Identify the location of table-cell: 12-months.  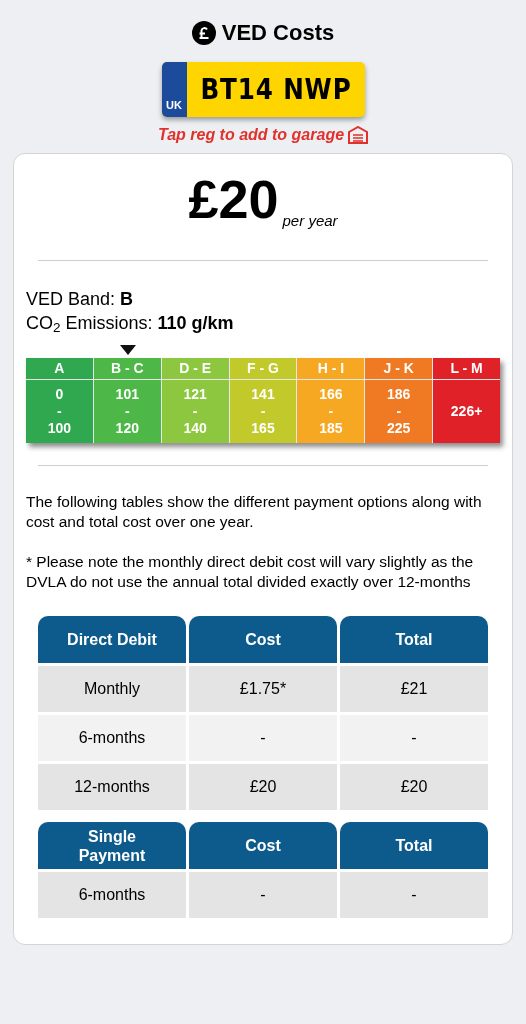
(112, 787).